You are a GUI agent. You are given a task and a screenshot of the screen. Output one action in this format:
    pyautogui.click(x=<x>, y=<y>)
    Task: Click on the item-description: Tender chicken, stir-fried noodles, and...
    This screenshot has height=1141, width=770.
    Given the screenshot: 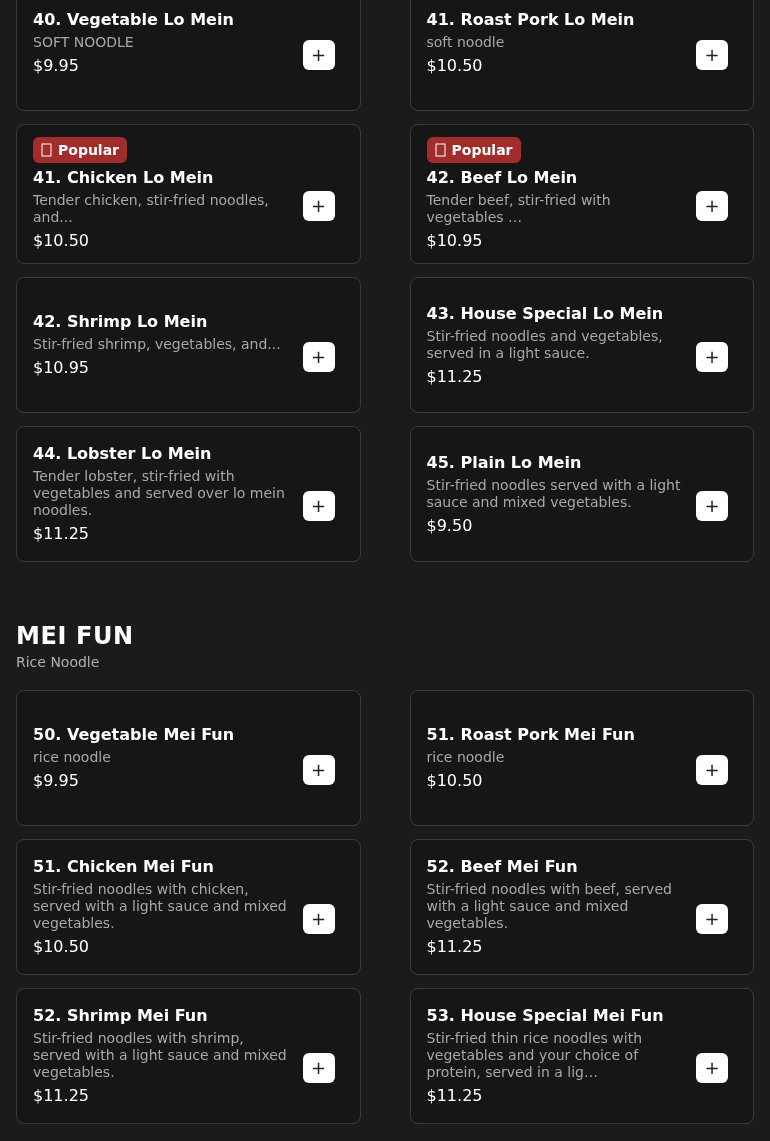 What is the action you would take?
    pyautogui.click(x=151, y=209)
    